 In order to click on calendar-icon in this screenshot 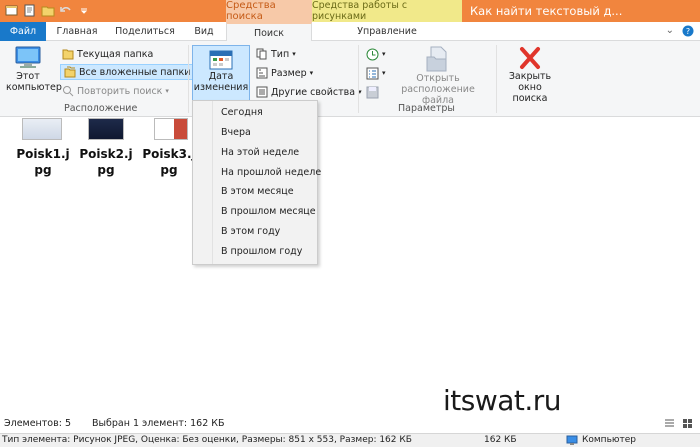, I will do `click(221, 60)`.